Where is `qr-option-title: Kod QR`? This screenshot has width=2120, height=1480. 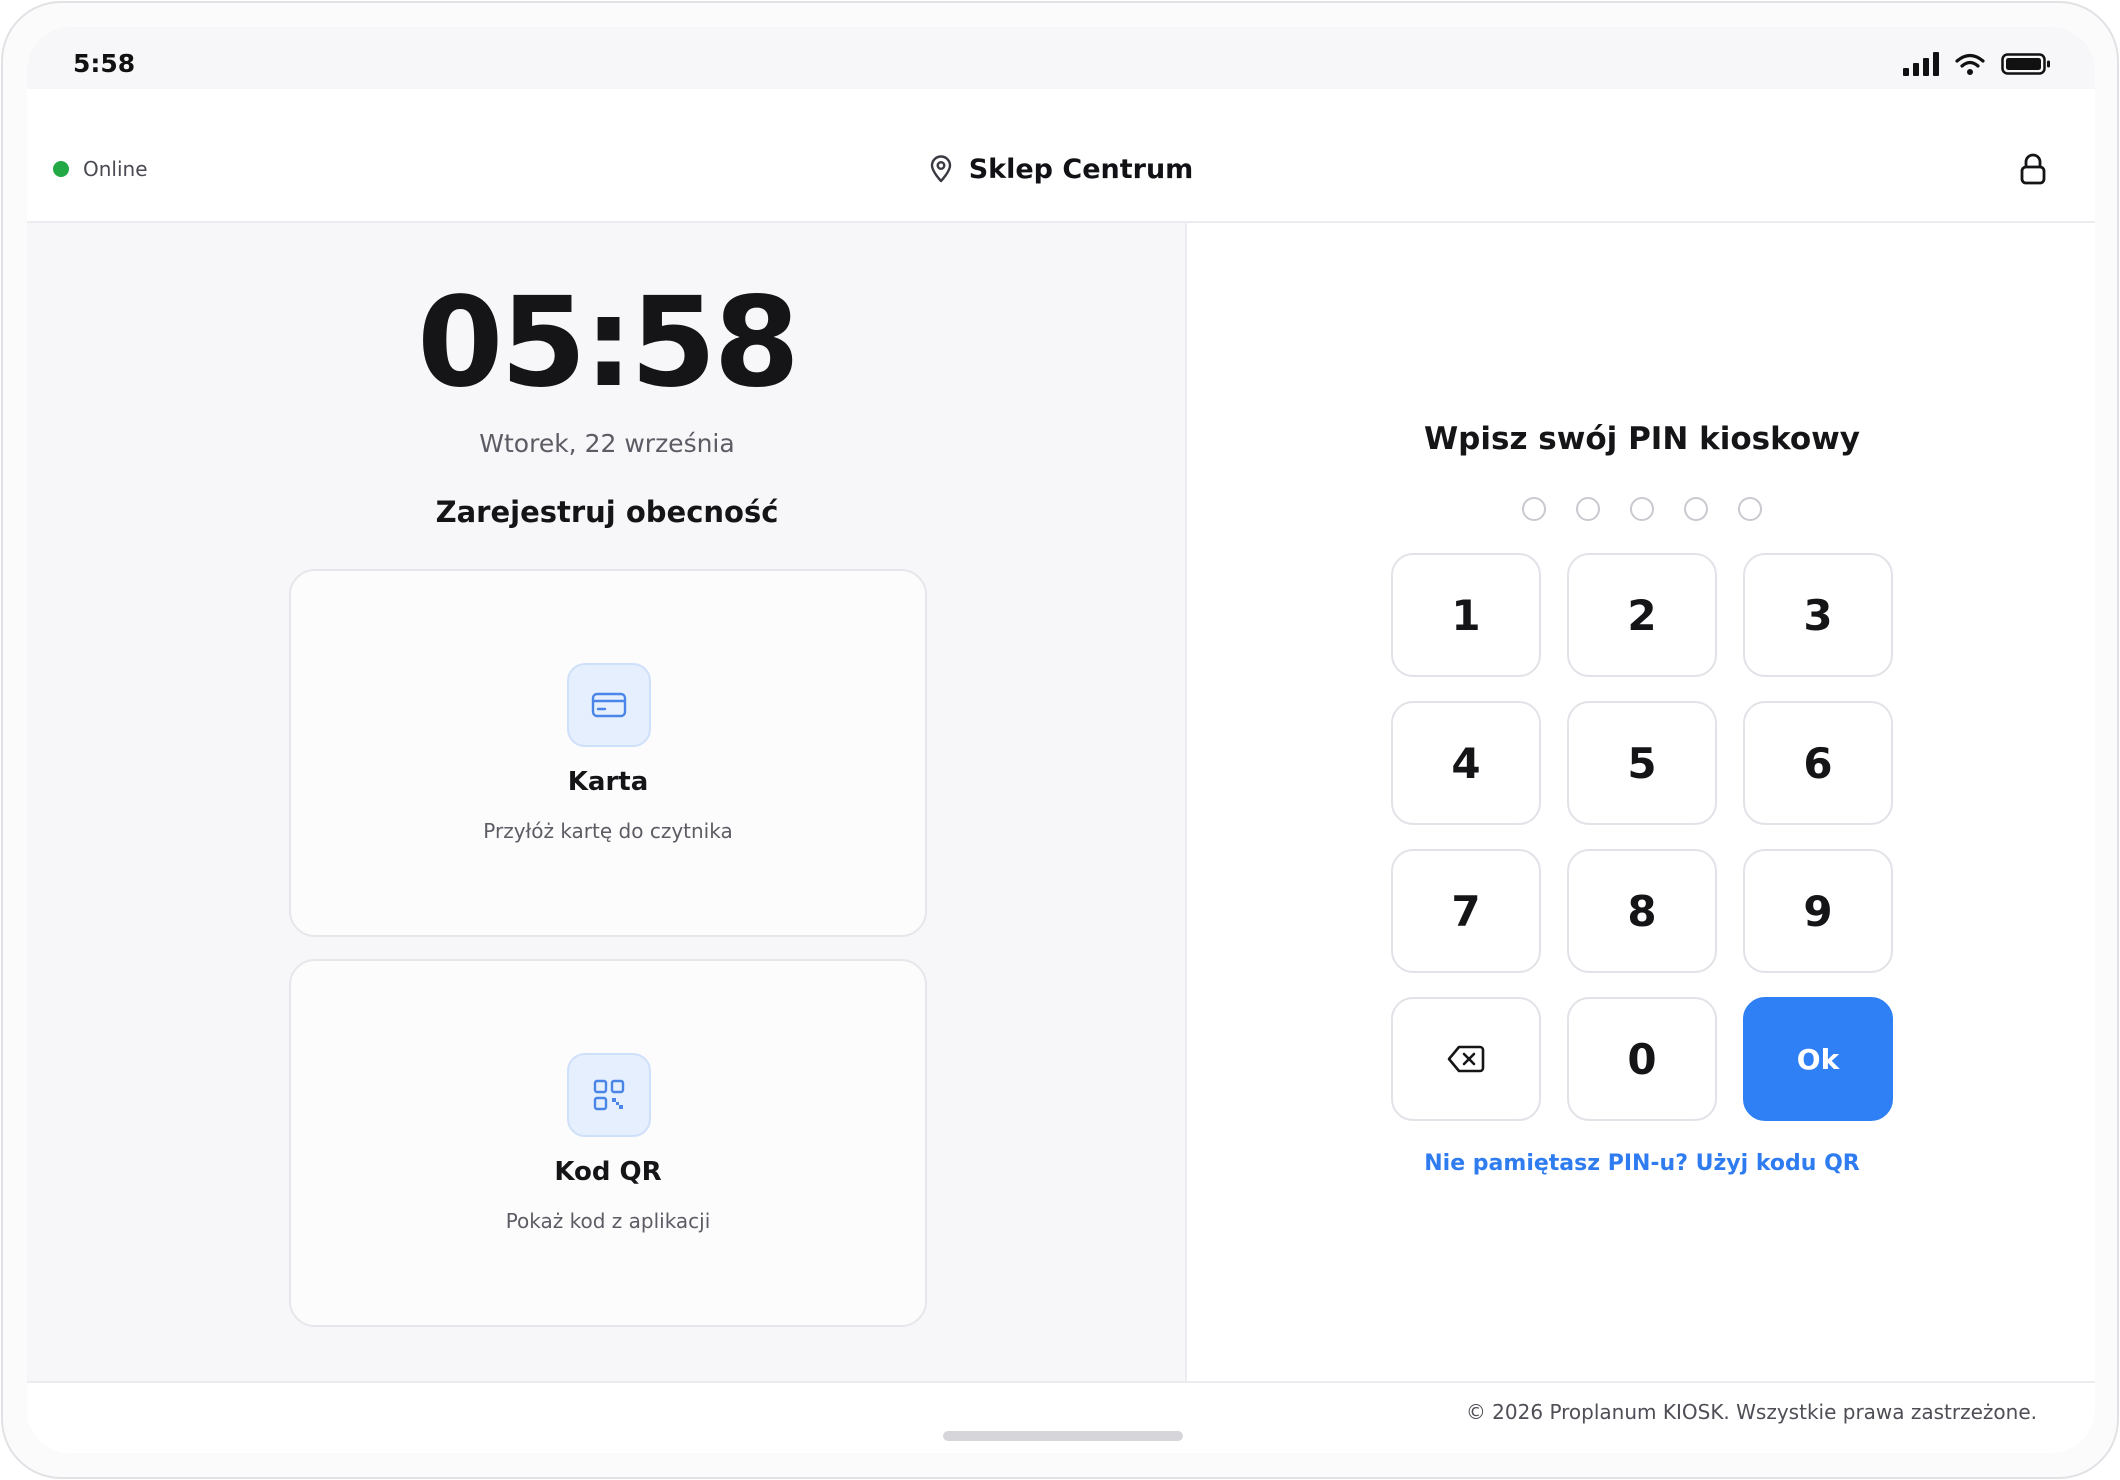 qr-option-title: Kod QR is located at coordinates (608, 1172).